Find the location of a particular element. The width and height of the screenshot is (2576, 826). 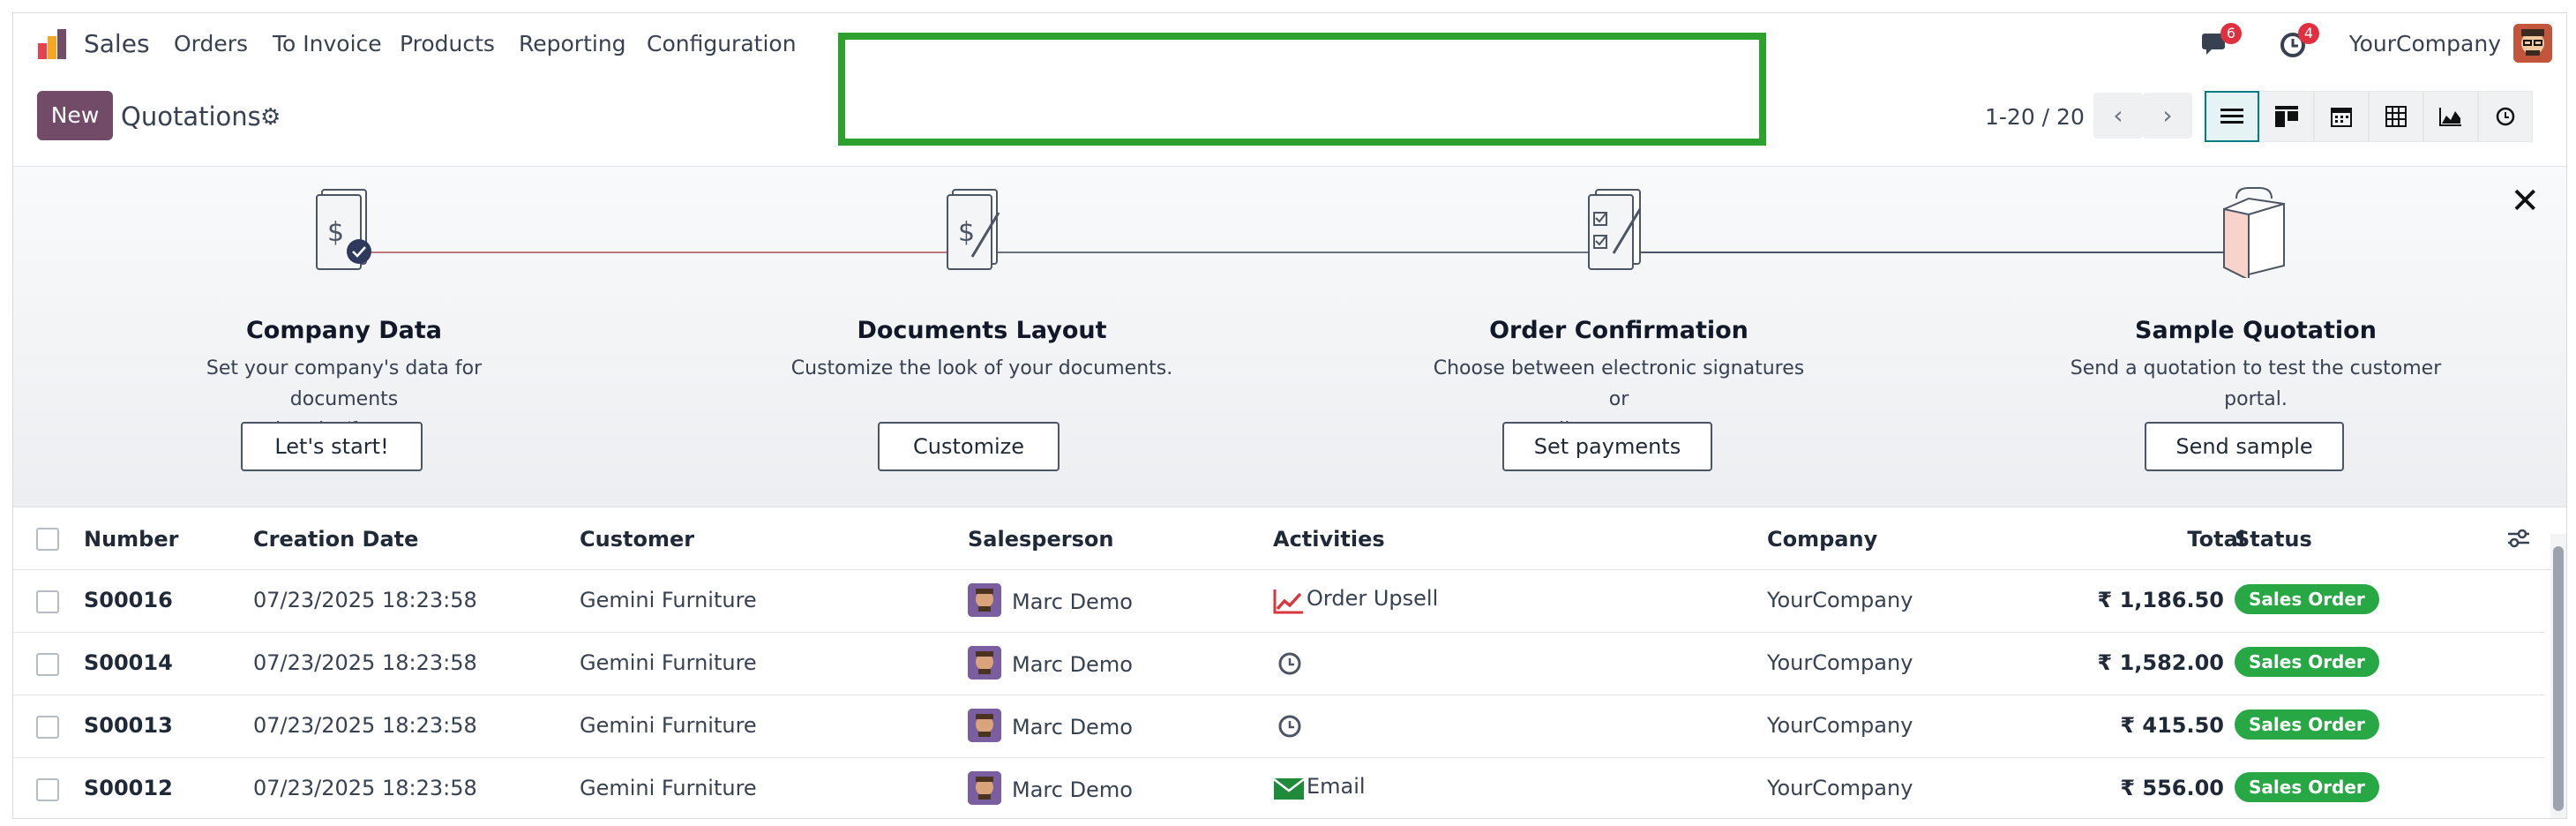

trend-up-icon is located at coordinates (1289, 601).